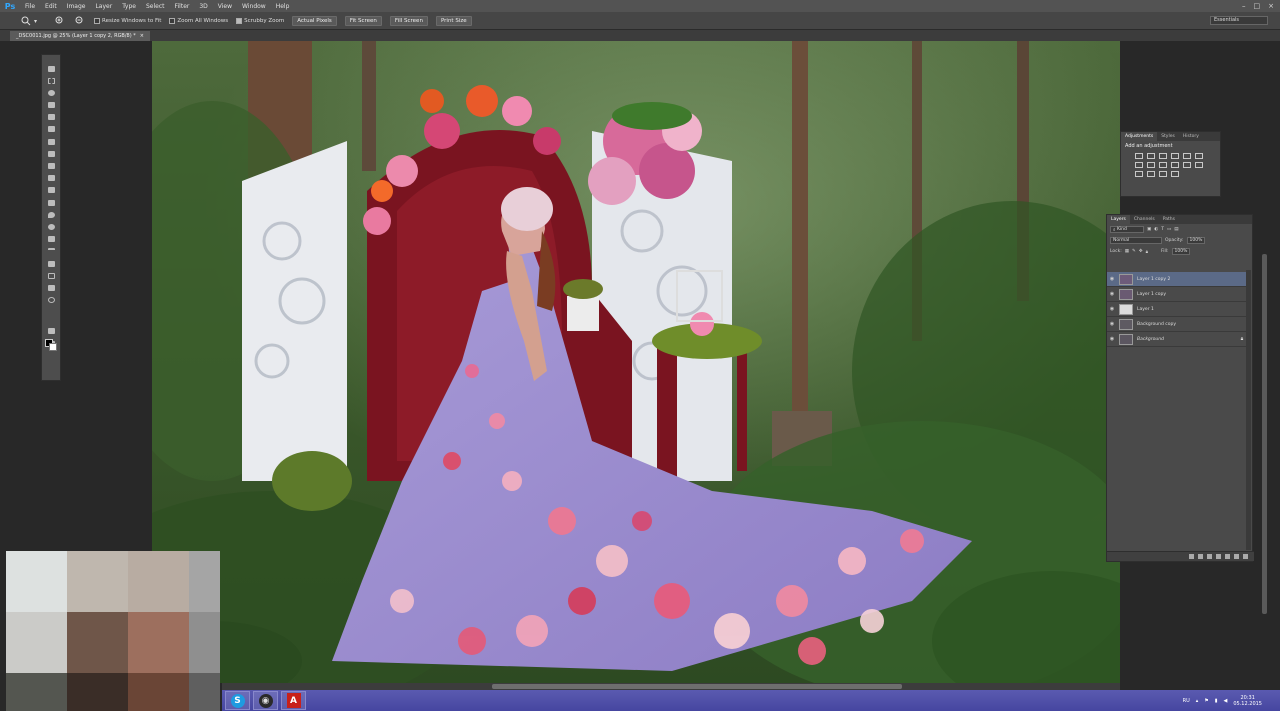  Describe the element at coordinates (1147, 252) in the screenshot. I see `lock-all-icon: 🔒︎` at that location.